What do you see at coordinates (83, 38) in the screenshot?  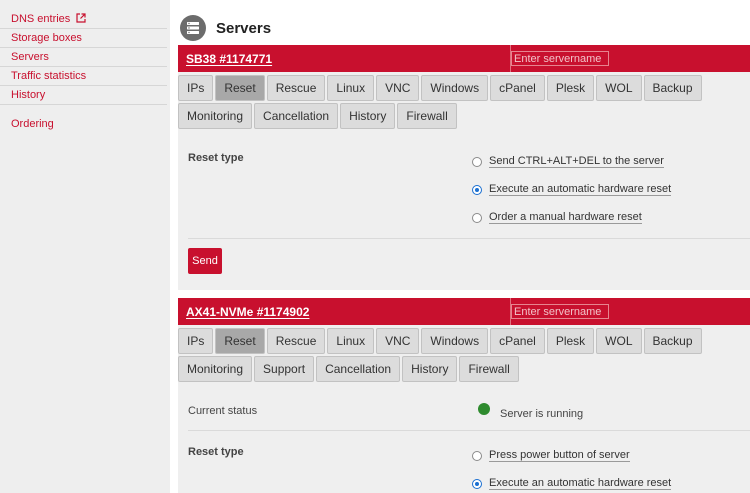 I see `sidebar-item-storage-boxes: Storage boxes` at bounding box center [83, 38].